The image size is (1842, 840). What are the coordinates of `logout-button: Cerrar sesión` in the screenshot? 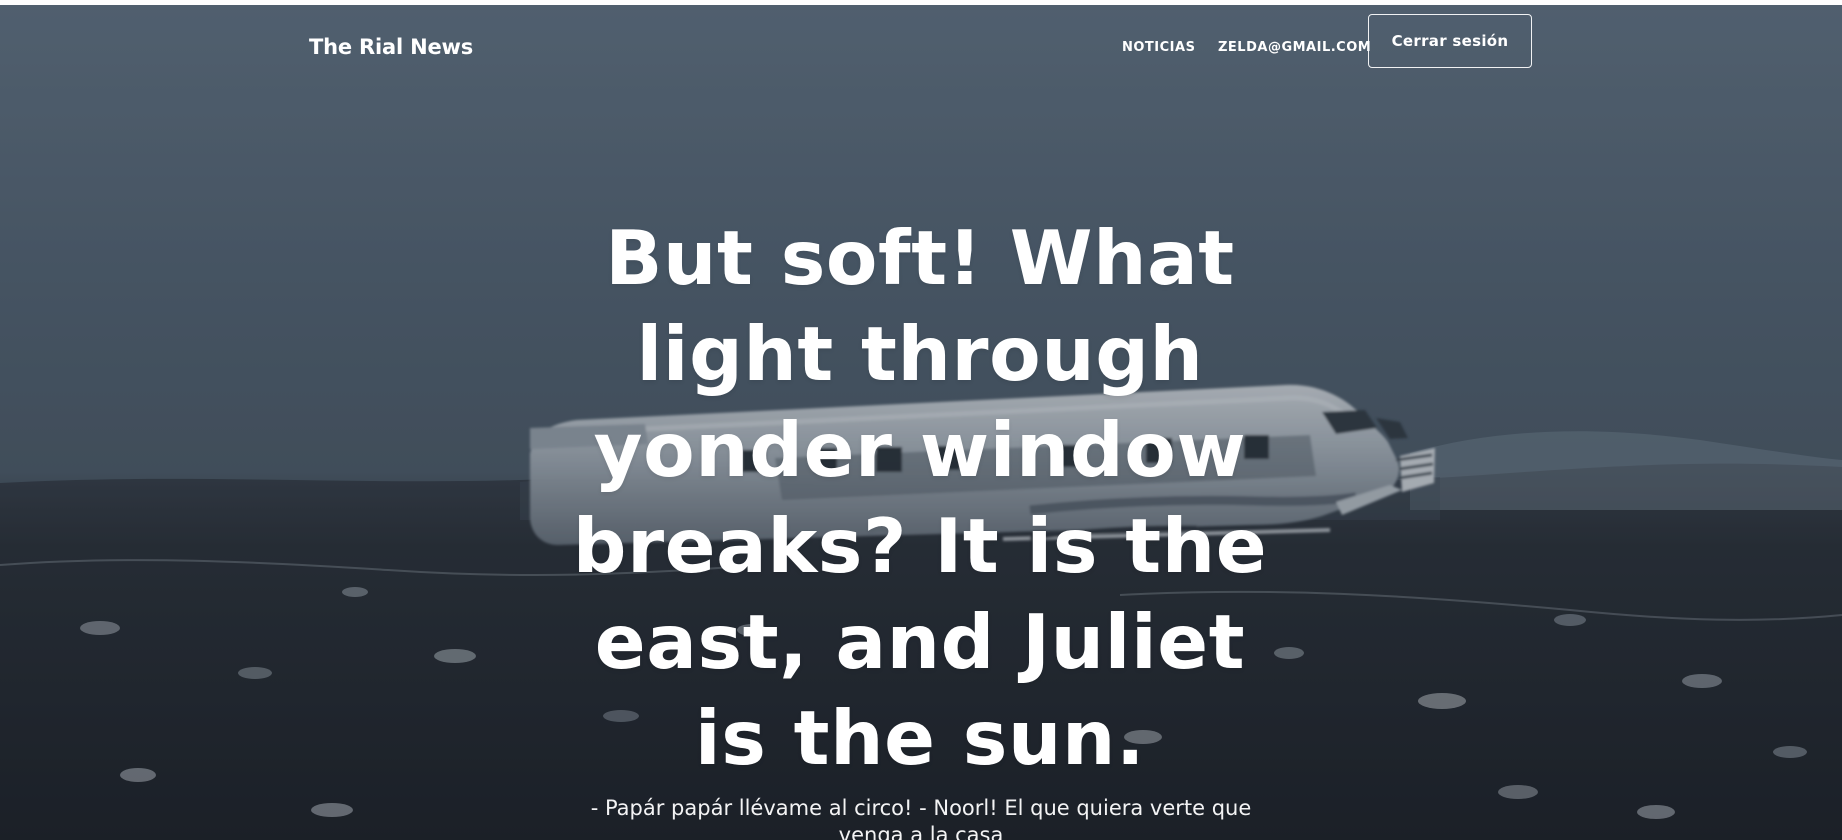 It's located at (1450, 41).